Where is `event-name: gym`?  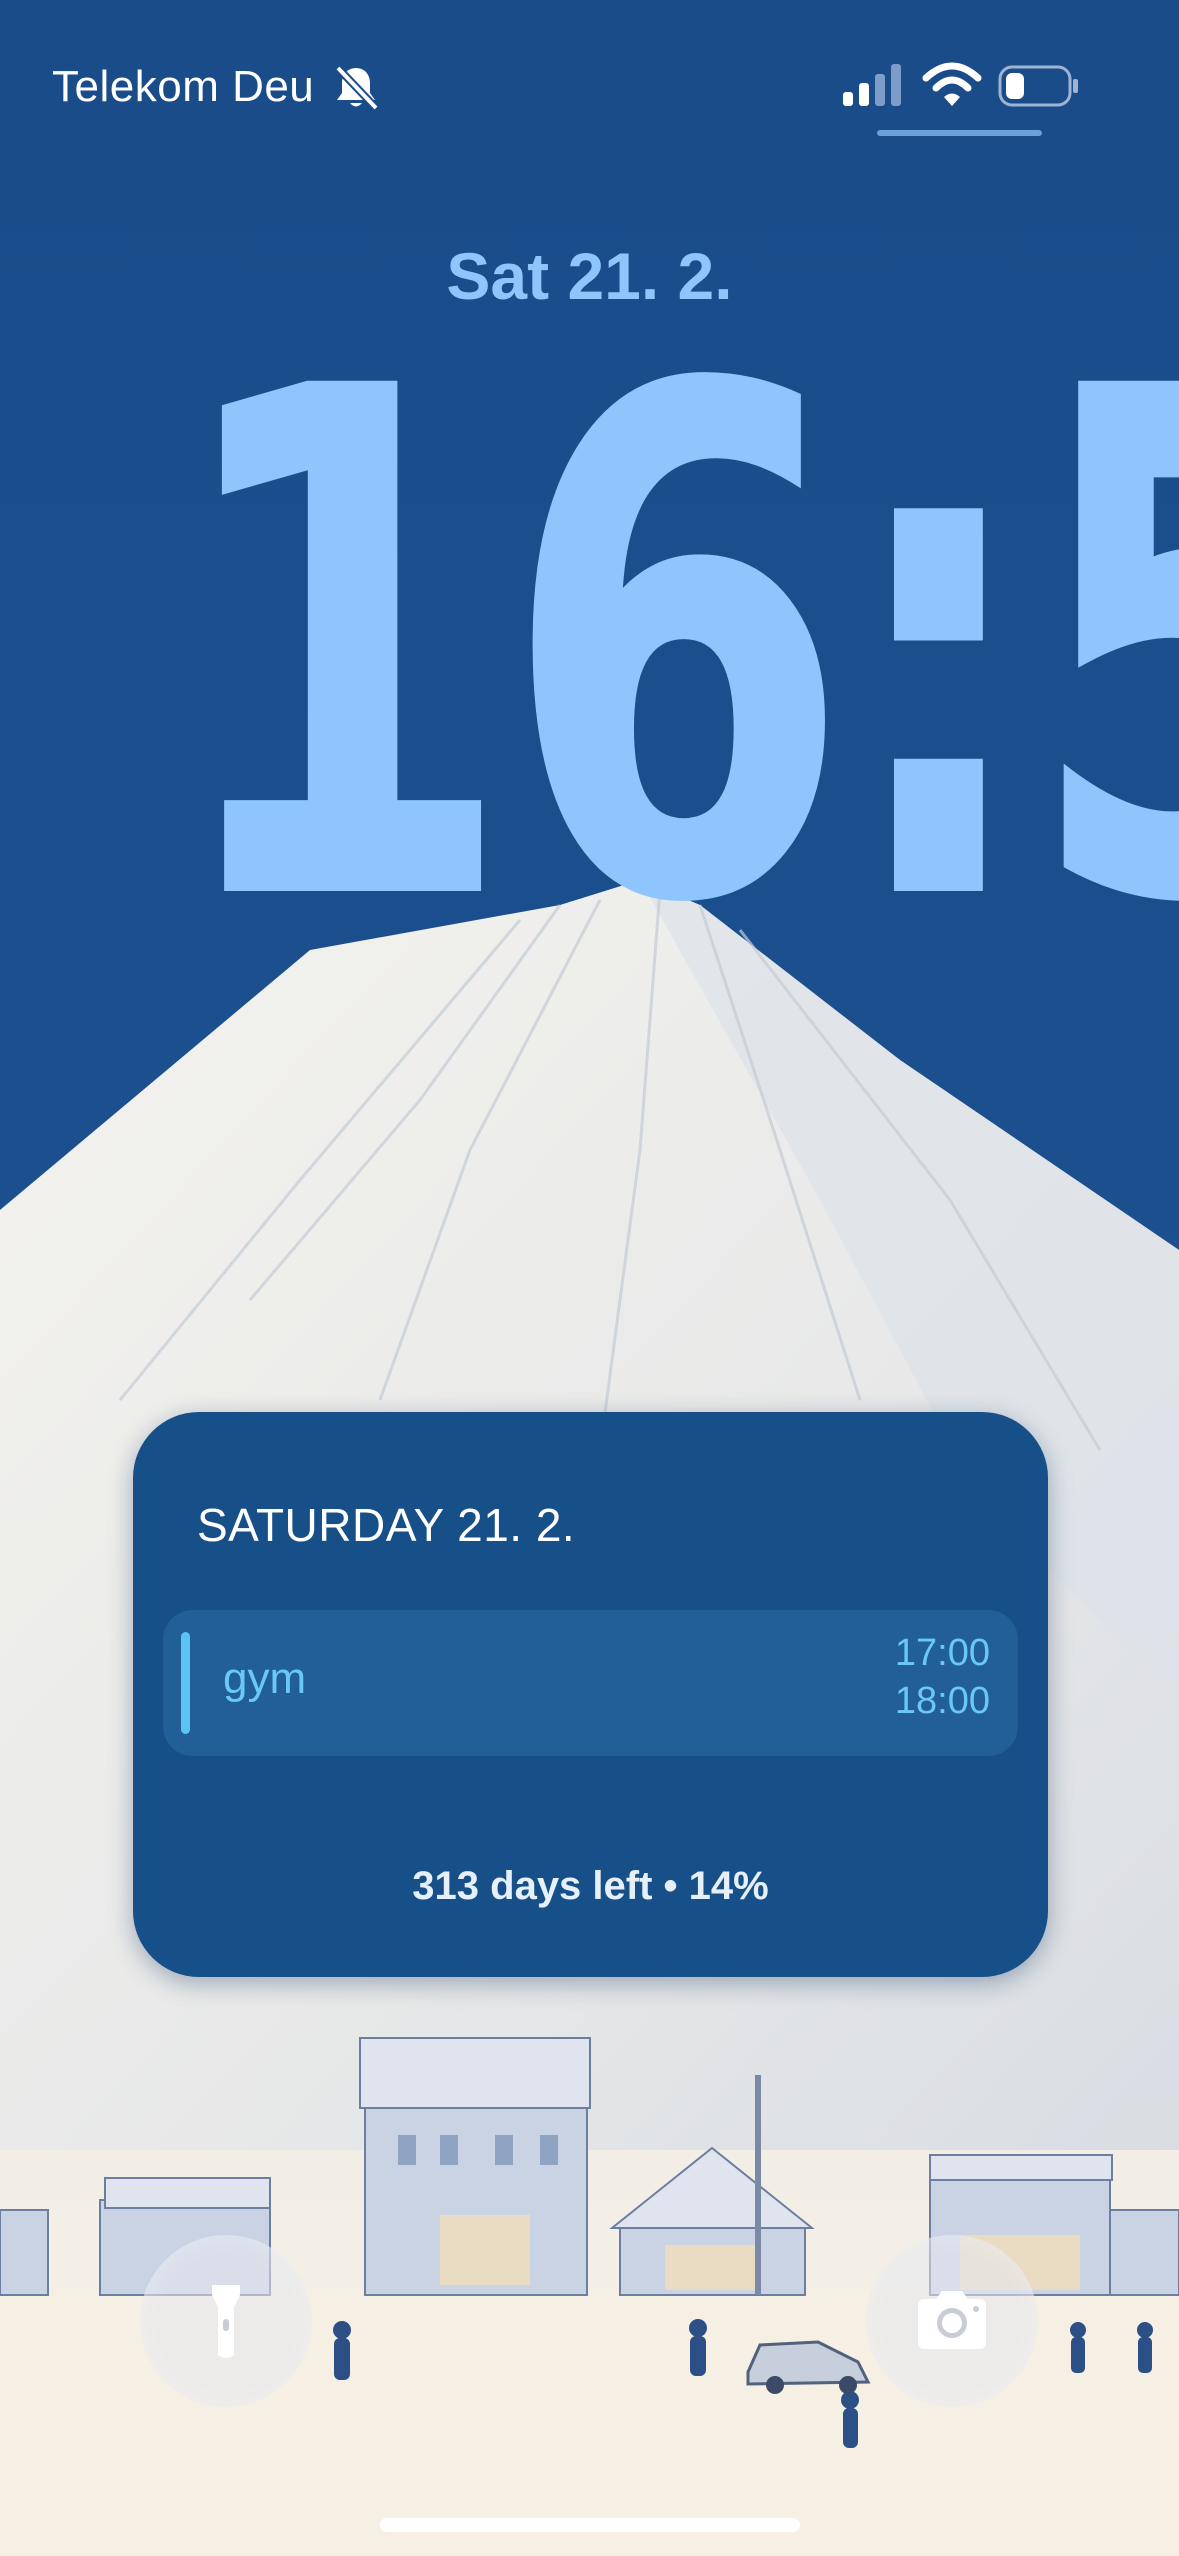 event-name: gym is located at coordinates (265, 1678).